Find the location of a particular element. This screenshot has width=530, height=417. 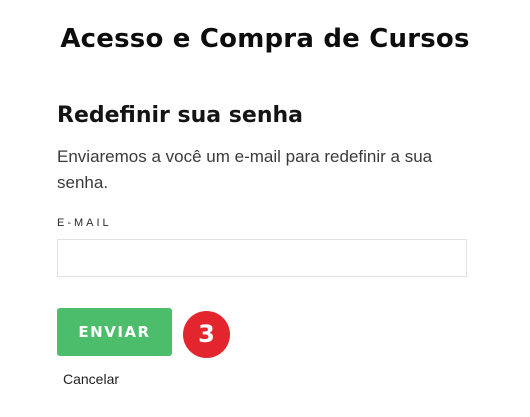

form-heading: Redefinir sua senha is located at coordinates (180, 115).